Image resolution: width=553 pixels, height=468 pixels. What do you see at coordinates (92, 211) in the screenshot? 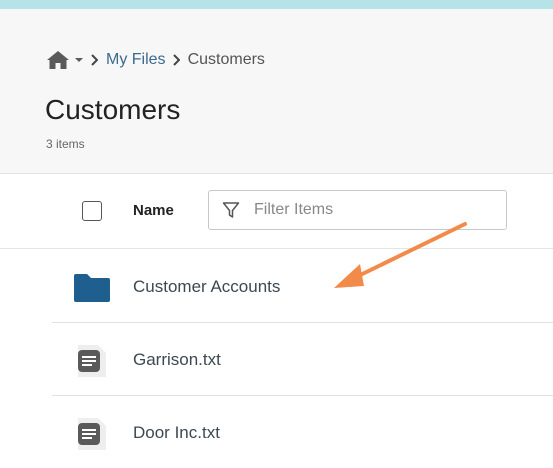
I see `select-all-checkbox` at bounding box center [92, 211].